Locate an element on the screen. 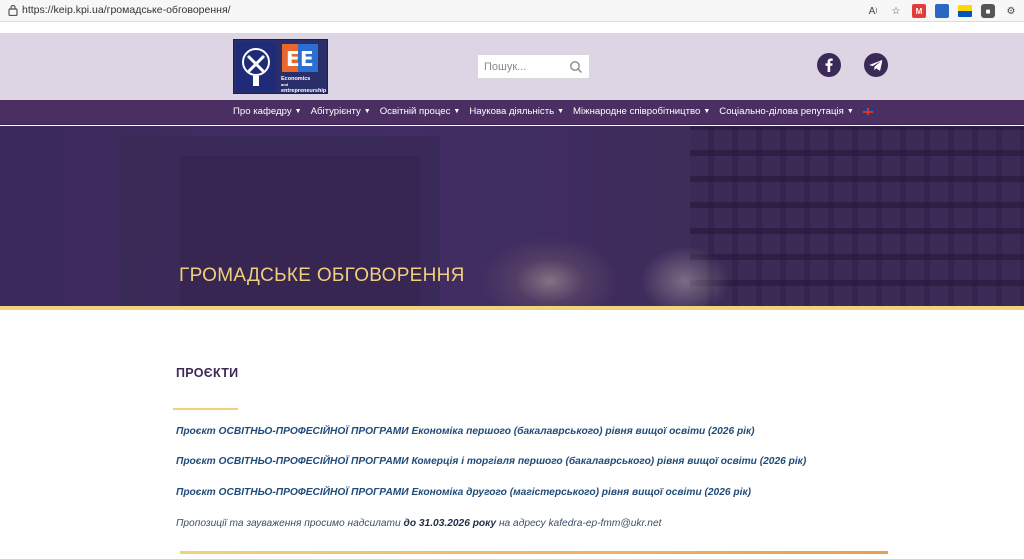 The width and height of the screenshot is (1024, 559). search-box is located at coordinates (533, 66).